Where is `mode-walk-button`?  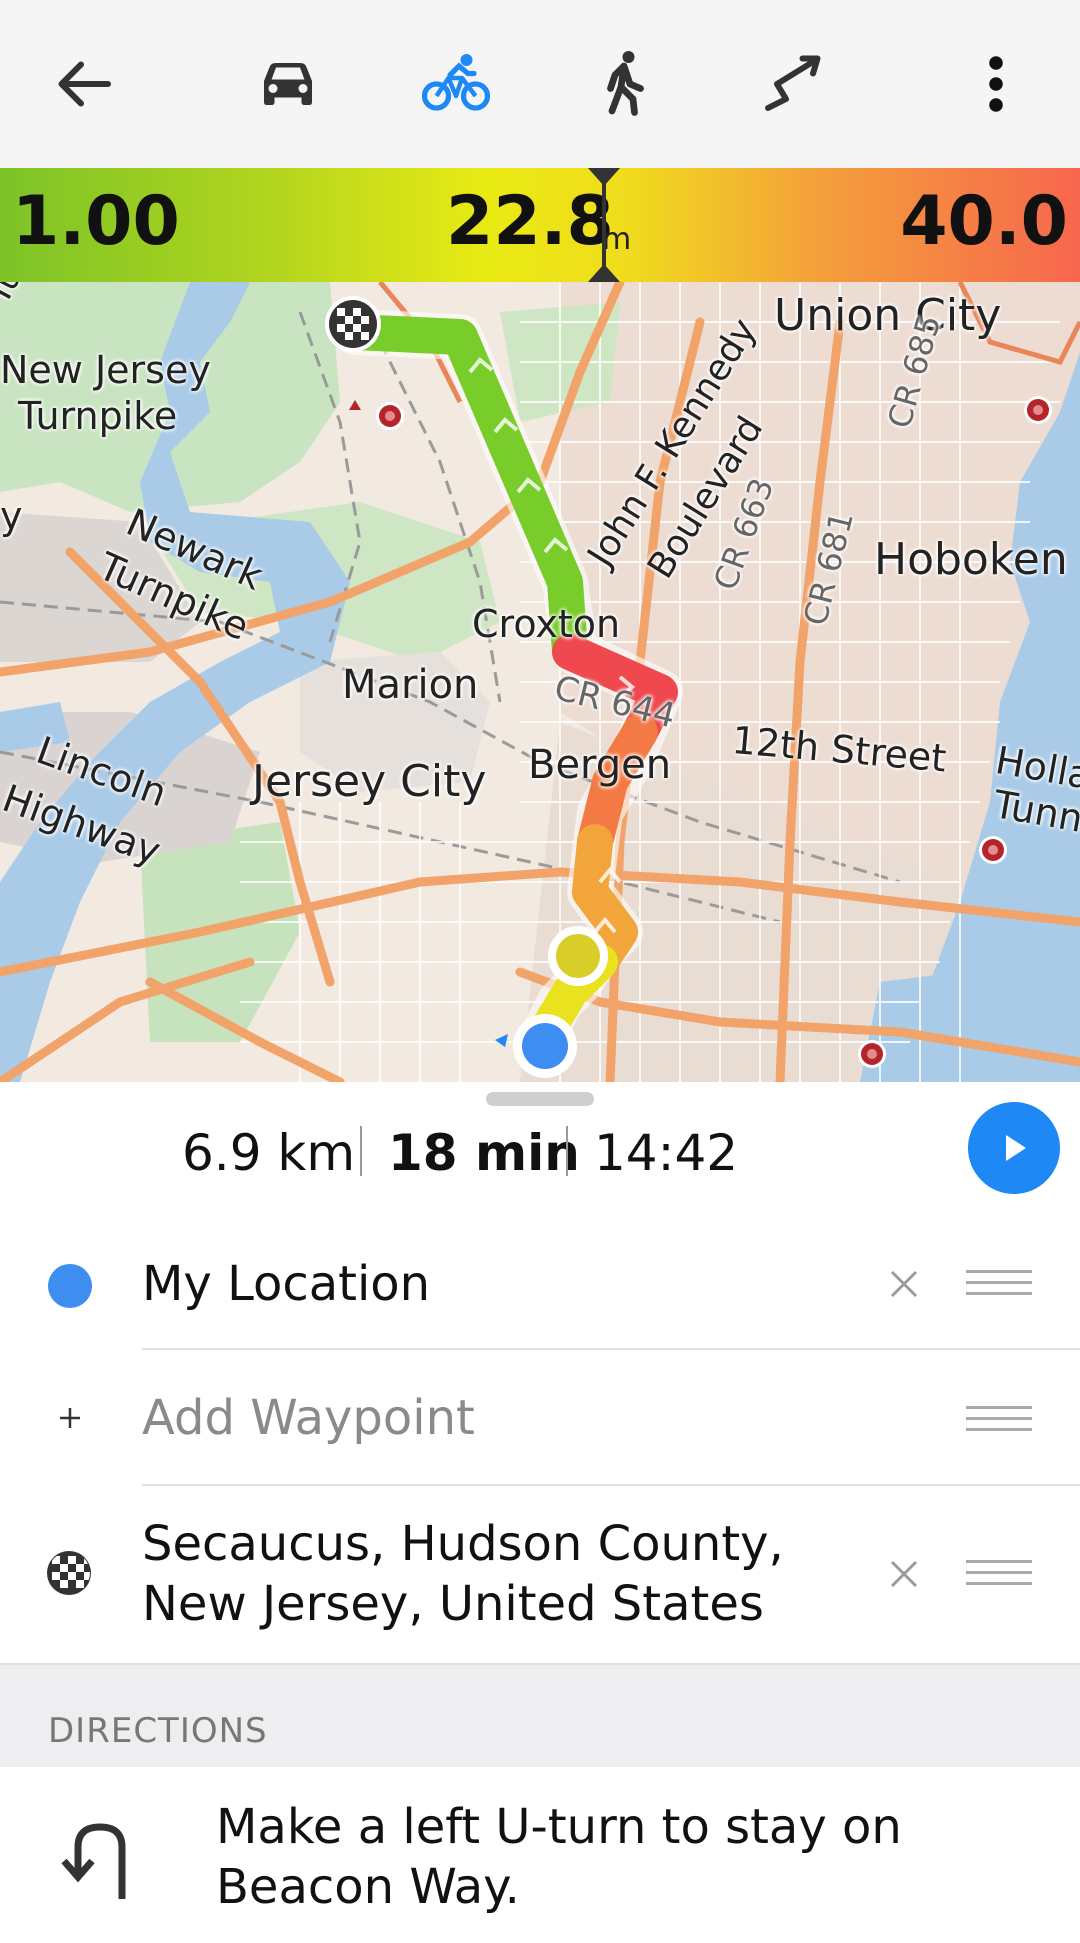 mode-walk-button is located at coordinates (624, 84).